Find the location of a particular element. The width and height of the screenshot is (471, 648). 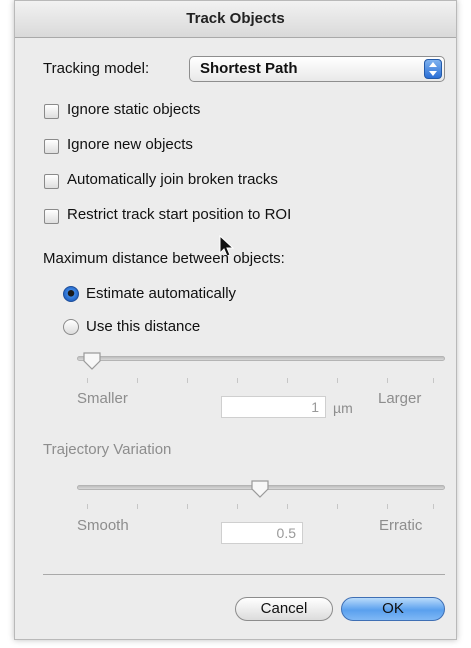

tracking-model-label: Tracking model: is located at coordinates (96, 68).